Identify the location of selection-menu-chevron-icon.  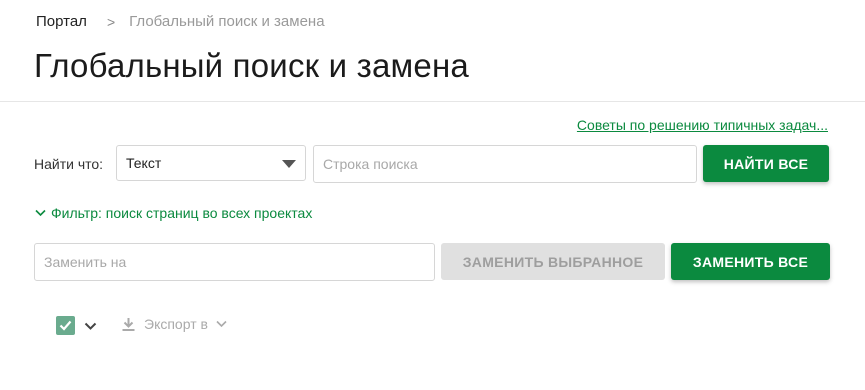
(90, 327).